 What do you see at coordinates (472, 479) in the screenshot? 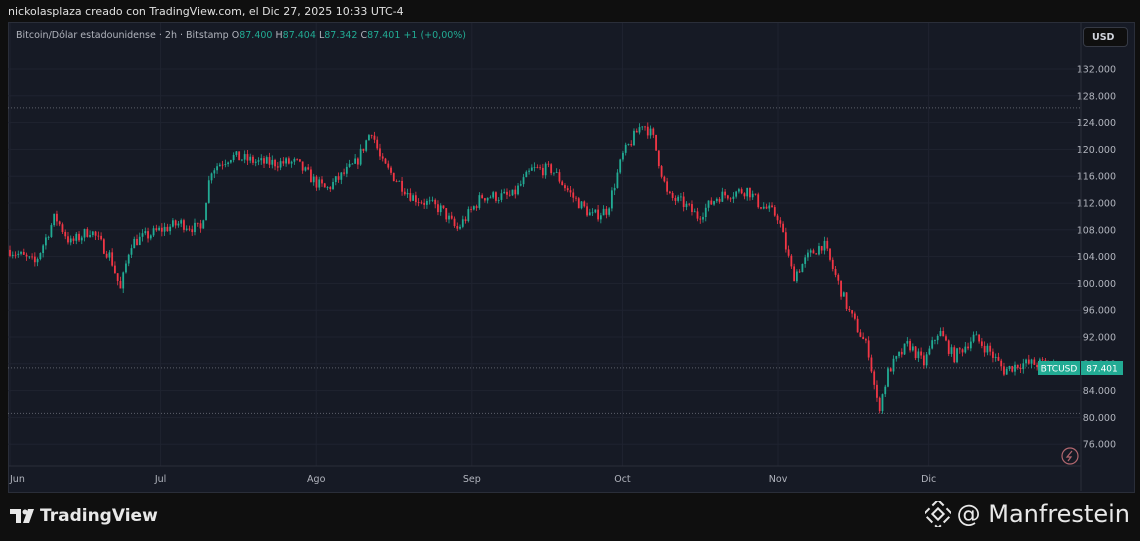
I see `x-axis: Jun Jul Ago Sep Oct Nov Dic` at bounding box center [472, 479].